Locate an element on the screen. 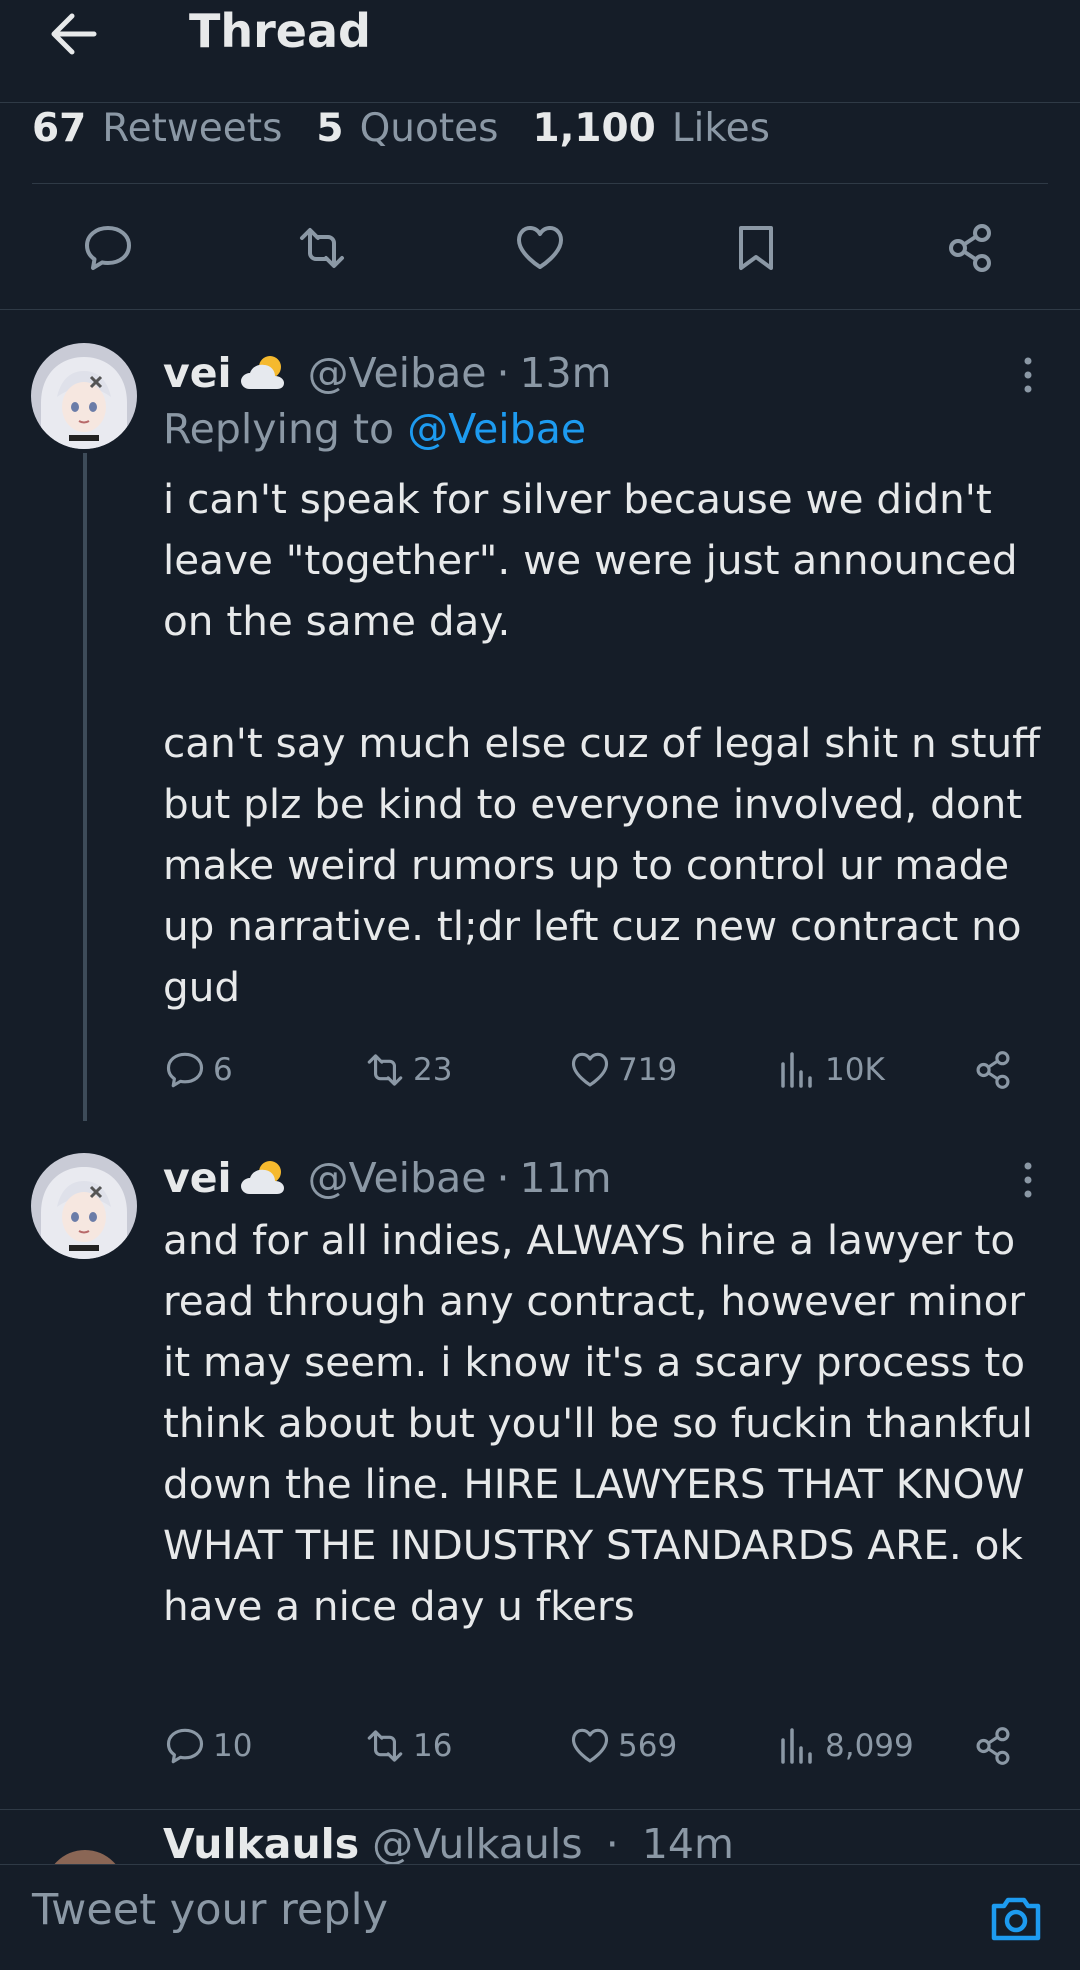  likes-label: Likes is located at coordinates (720, 128).